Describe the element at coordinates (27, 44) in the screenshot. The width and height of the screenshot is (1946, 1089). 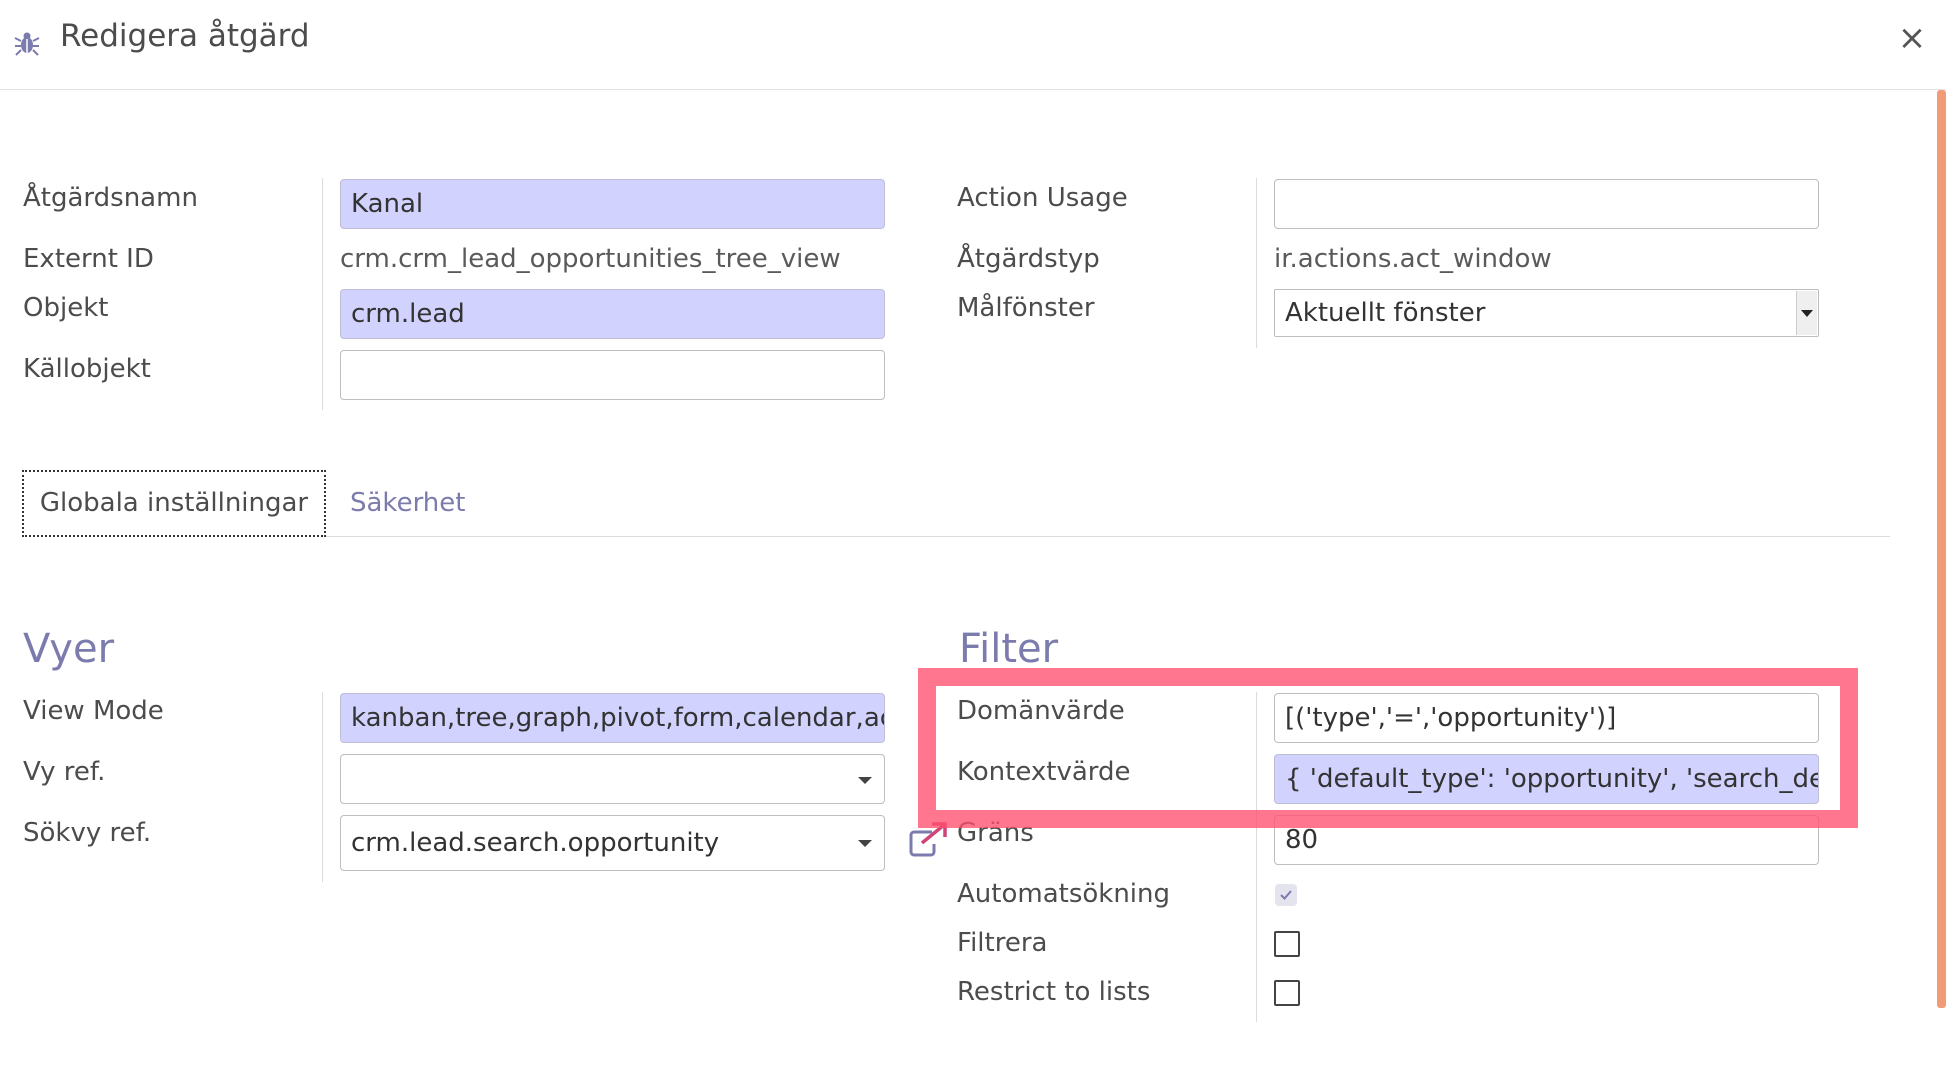
I see `bug-icon` at that location.